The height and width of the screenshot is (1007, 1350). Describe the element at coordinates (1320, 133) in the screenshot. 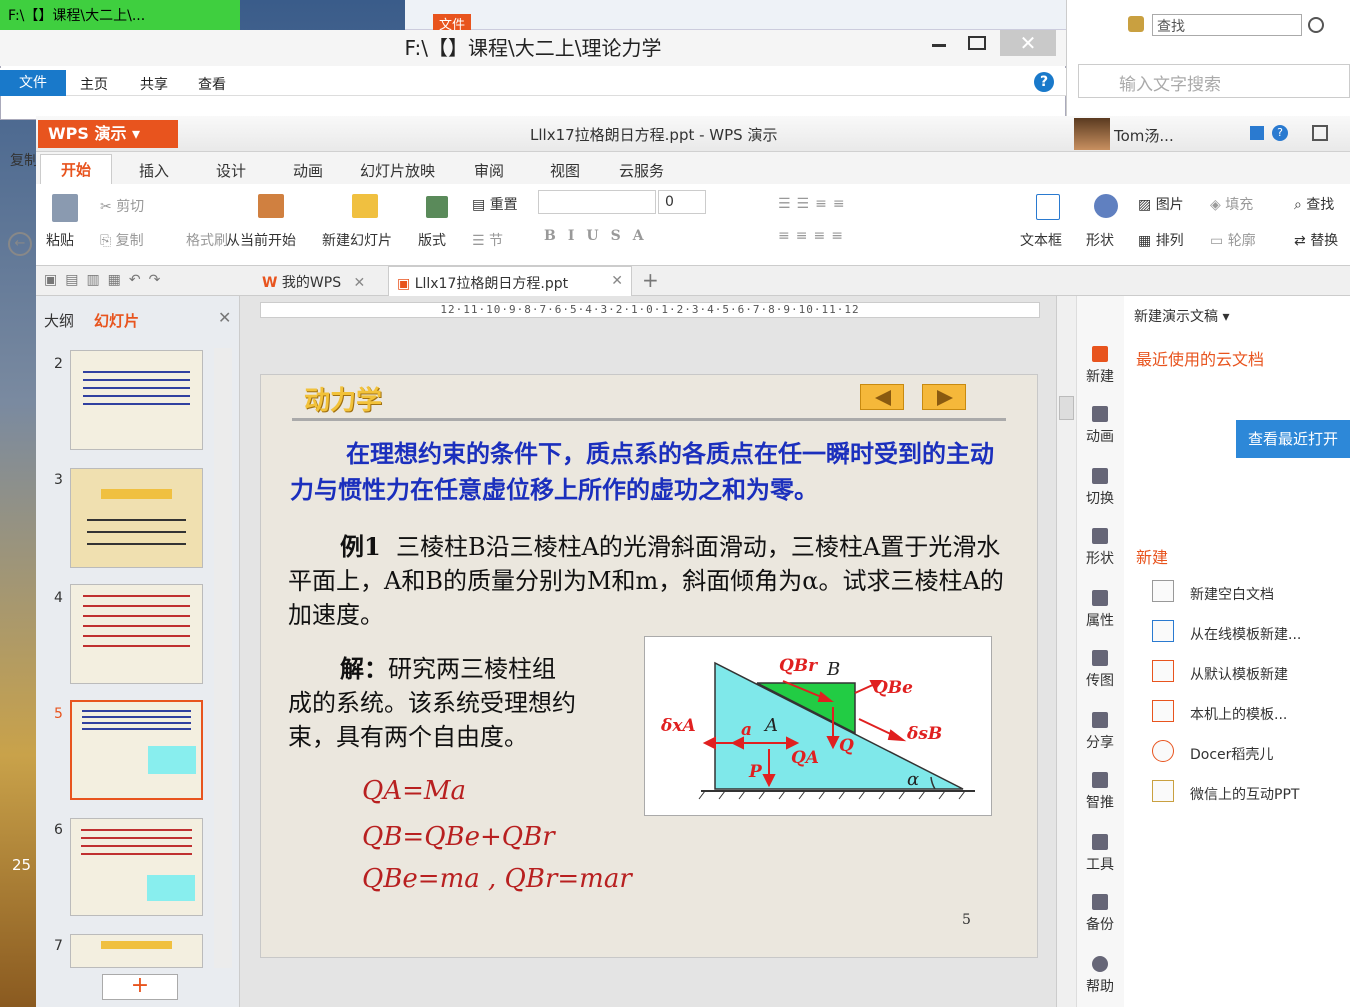

I see `restore-icon` at that location.